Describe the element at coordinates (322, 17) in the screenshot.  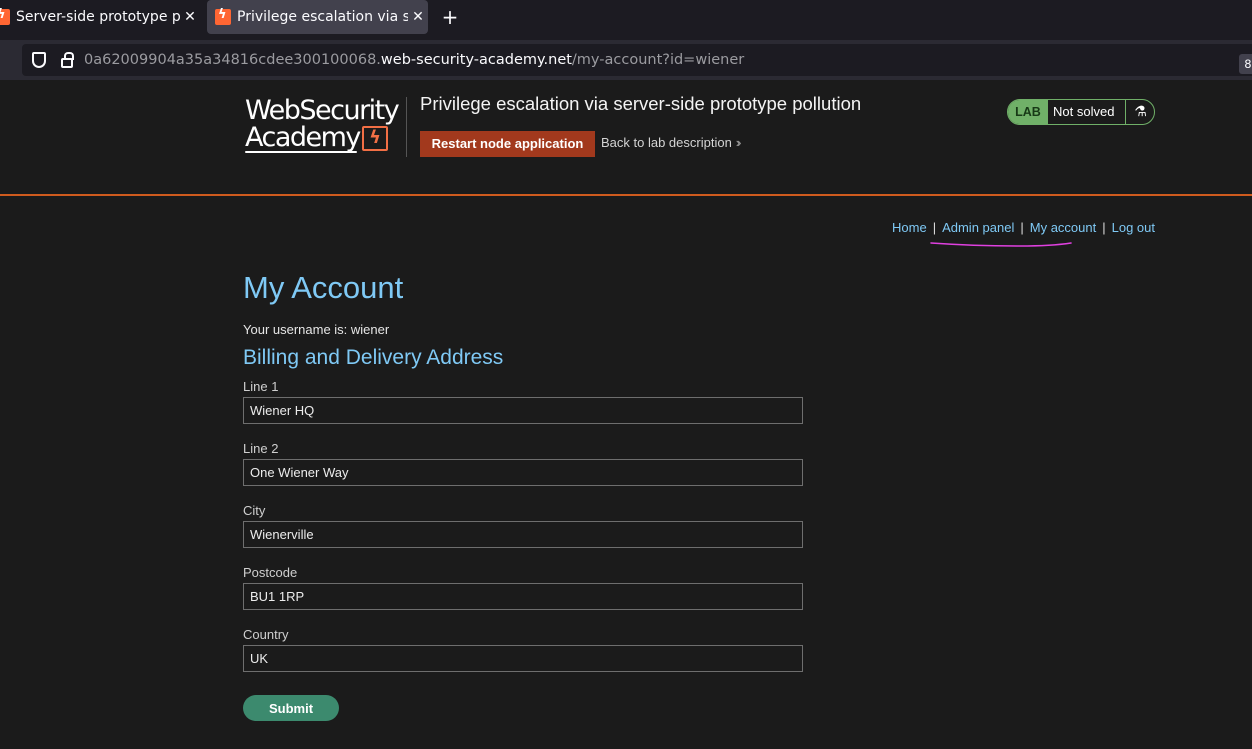
I see `tab-title: Privilege escalation via se` at that location.